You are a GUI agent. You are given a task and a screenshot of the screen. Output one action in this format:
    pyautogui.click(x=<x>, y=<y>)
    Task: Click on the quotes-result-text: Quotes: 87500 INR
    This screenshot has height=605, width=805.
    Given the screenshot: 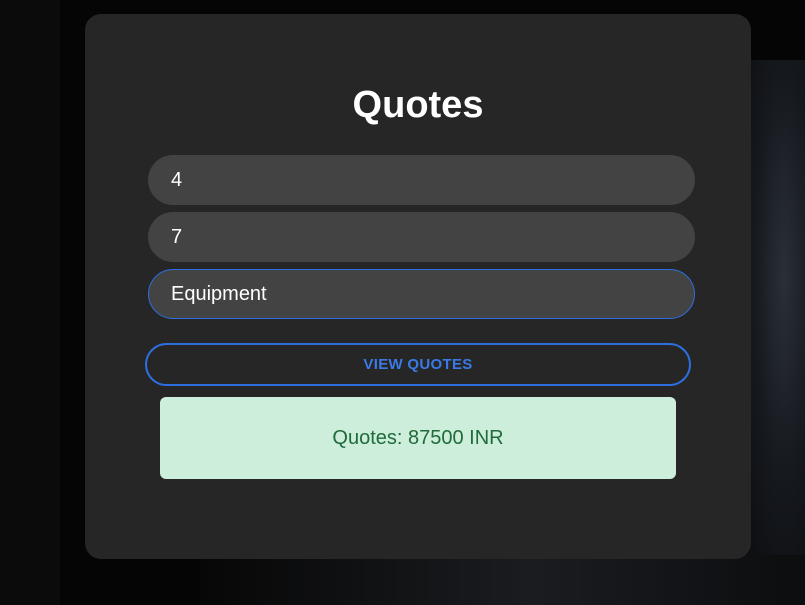 What is the action you would take?
    pyautogui.click(x=418, y=438)
    